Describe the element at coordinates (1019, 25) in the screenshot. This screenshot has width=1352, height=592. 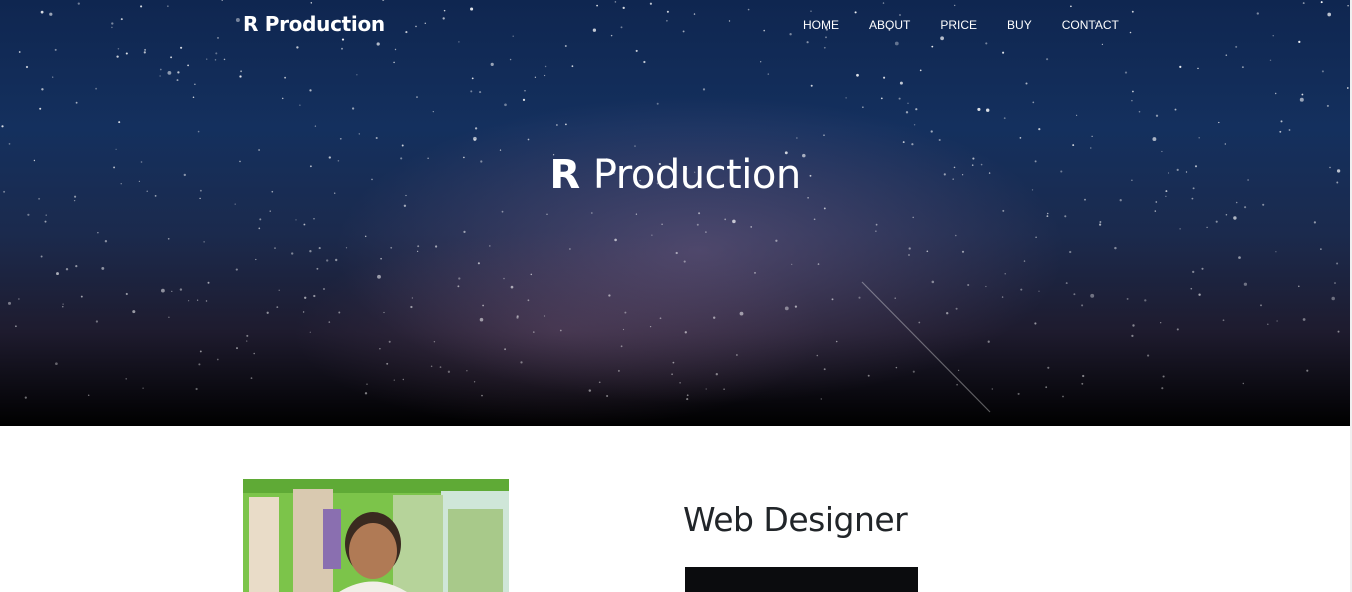
I see `nav-buy: BUY` at that location.